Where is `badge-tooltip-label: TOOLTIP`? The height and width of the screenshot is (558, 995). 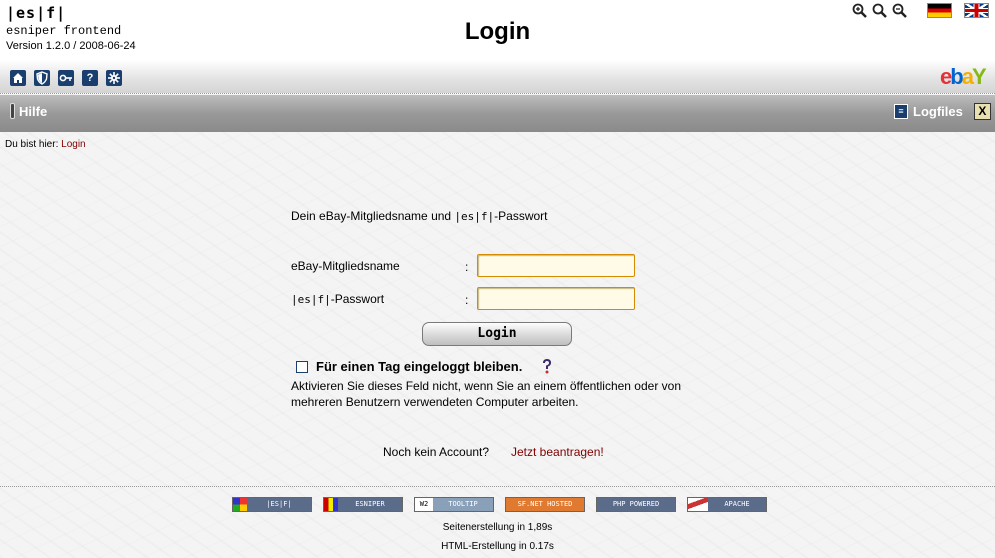 badge-tooltip-label: TOOLTIP is located at coordinates (463, 504).